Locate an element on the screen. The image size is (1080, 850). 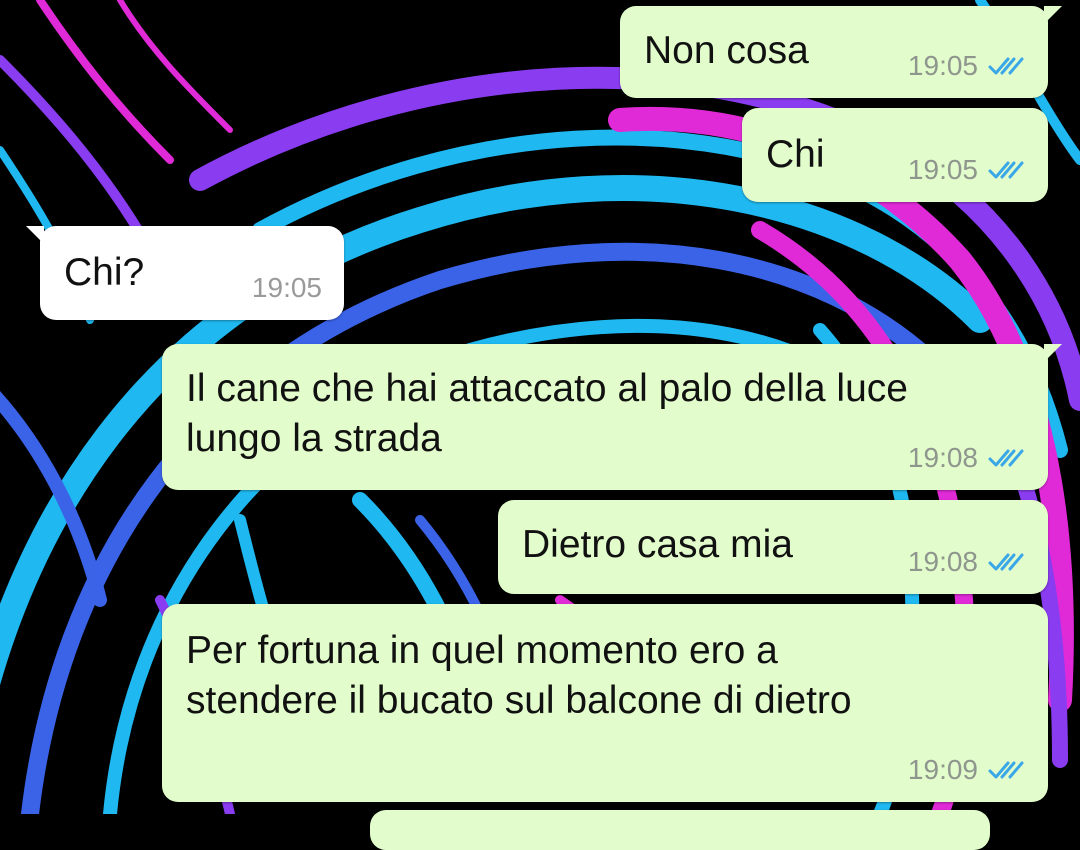
message-bubble-incoming: Chi? 19:05 is located at coordinates (185, 273).